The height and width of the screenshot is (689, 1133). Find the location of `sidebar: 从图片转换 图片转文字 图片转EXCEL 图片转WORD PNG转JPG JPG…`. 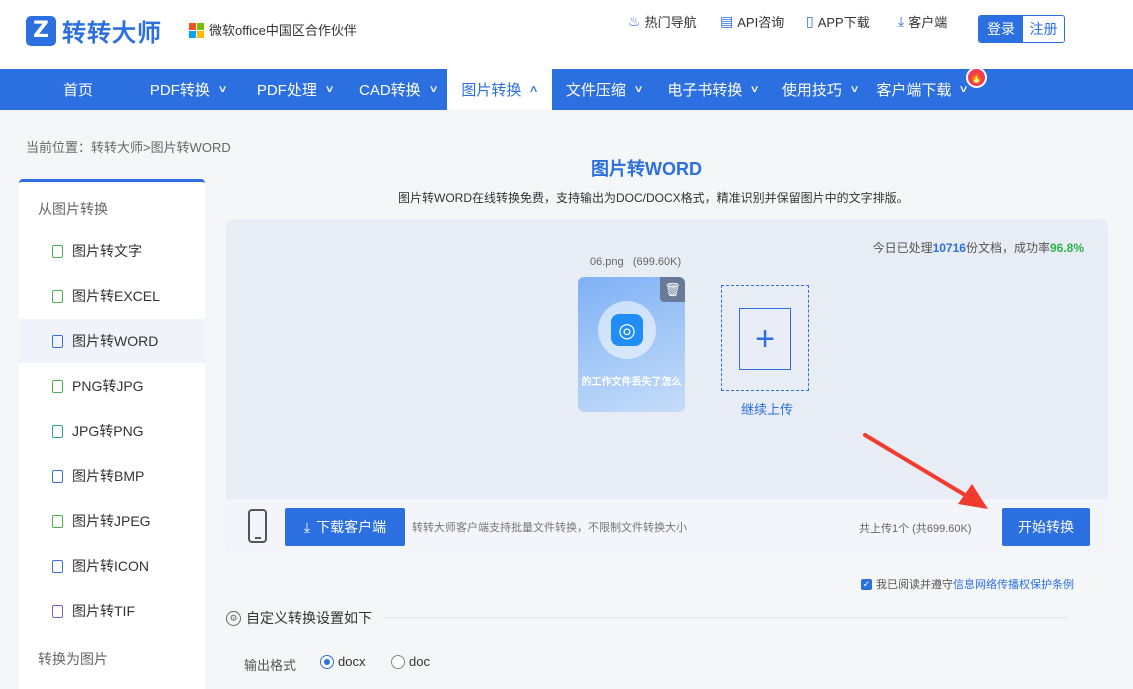

sidebar: 从图片转换 图片转文字 图片转EXCEL 图片转WORD PNG转JPG JPG… is located at coordinates (112, 434).